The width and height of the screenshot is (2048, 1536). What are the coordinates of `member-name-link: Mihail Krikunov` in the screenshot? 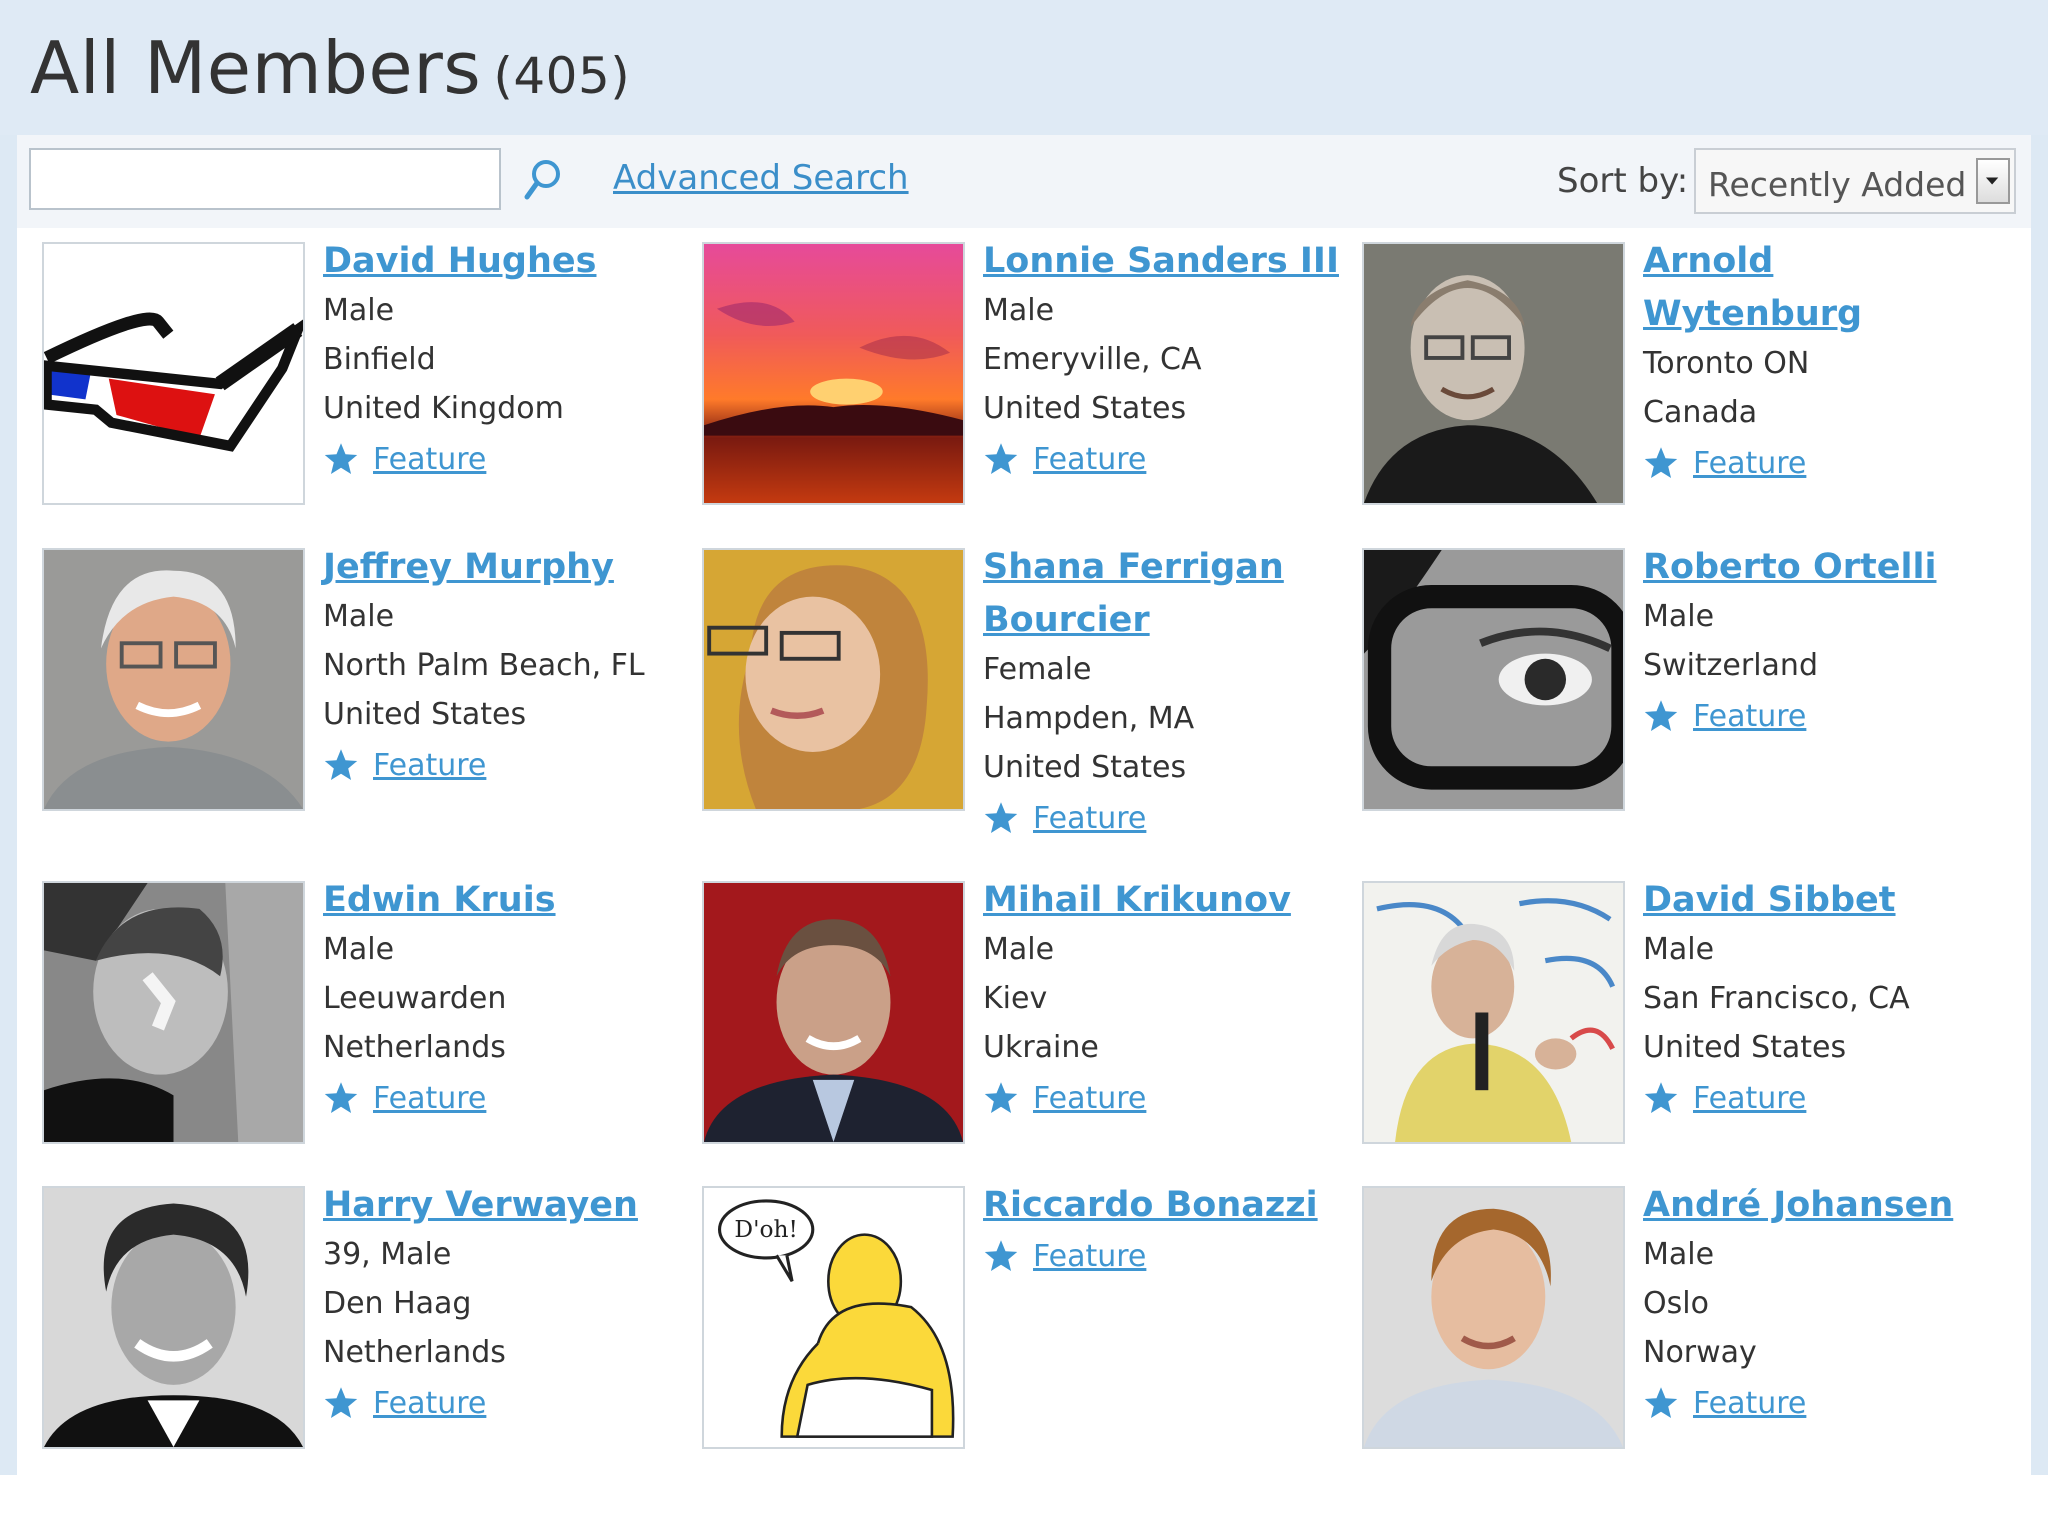 It's located at (1163, 900).